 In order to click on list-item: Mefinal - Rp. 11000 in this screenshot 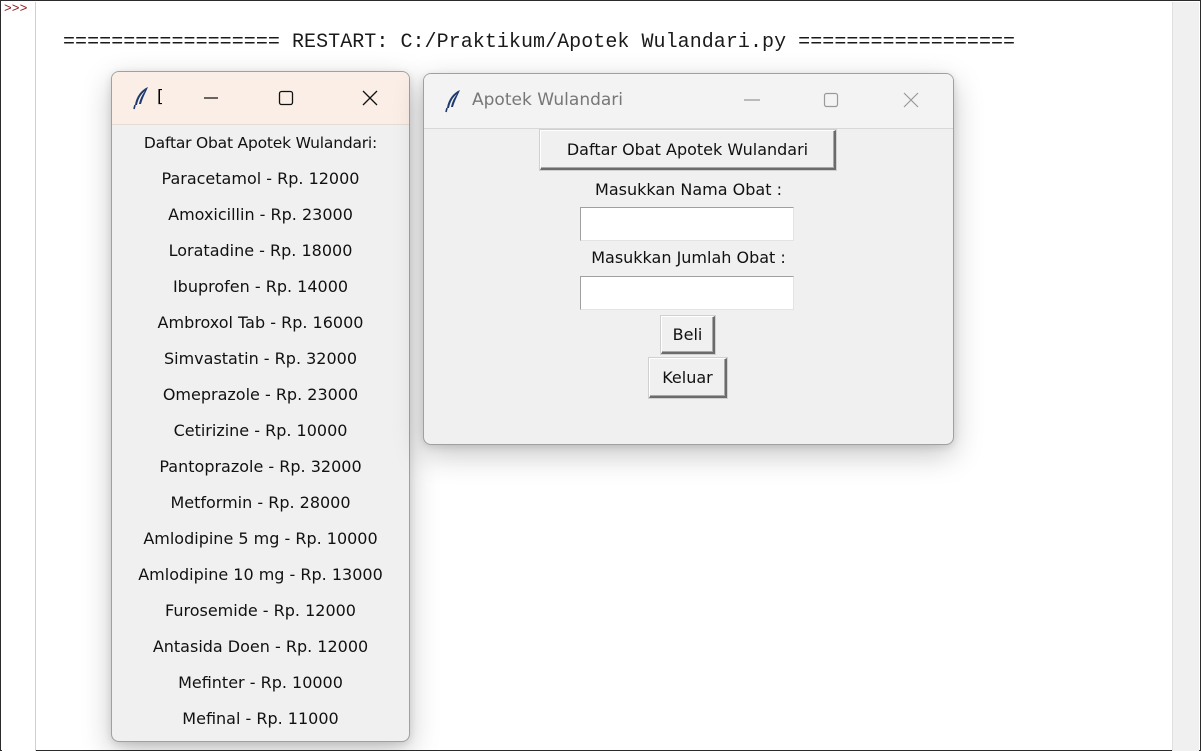, I will do `click(260, 718)`.